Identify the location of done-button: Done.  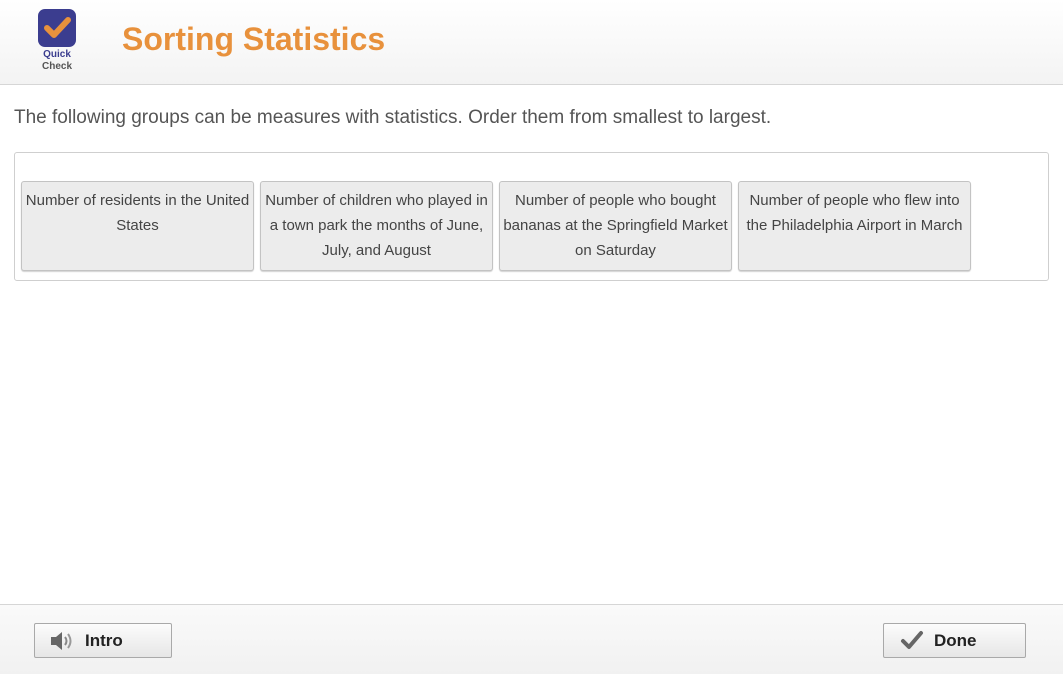
(954, 640).